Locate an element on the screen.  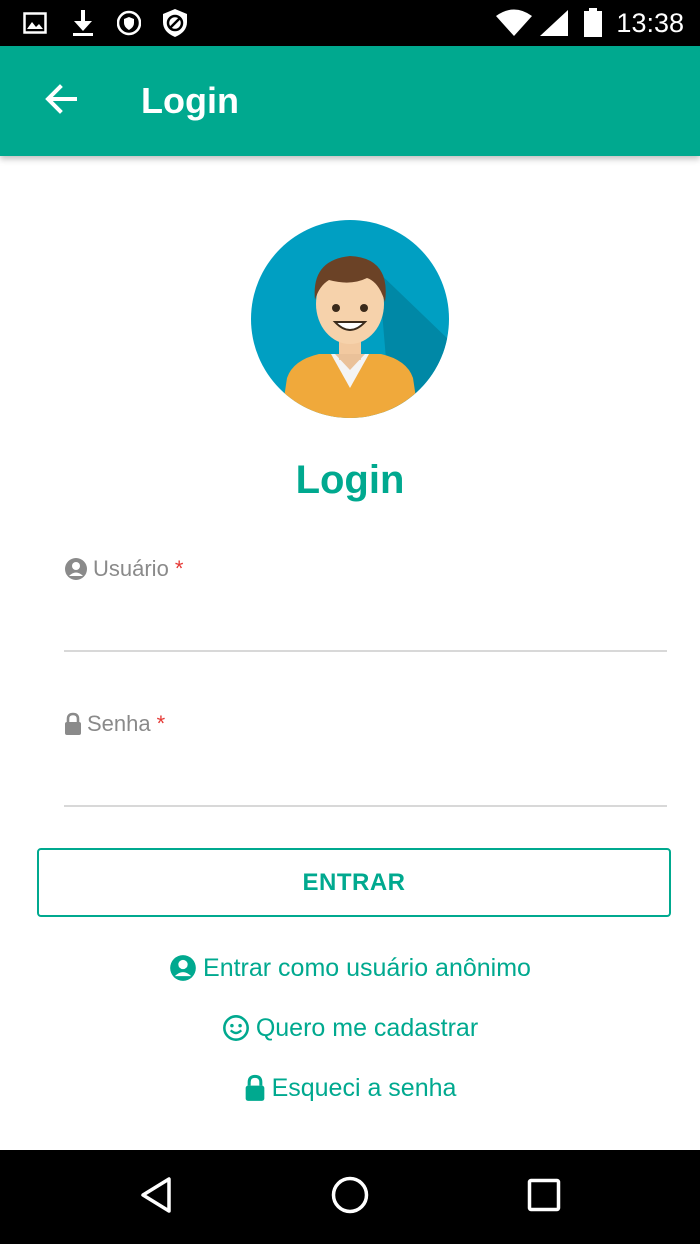
login-button: ENTRAR is located at coordinates (354, 882).